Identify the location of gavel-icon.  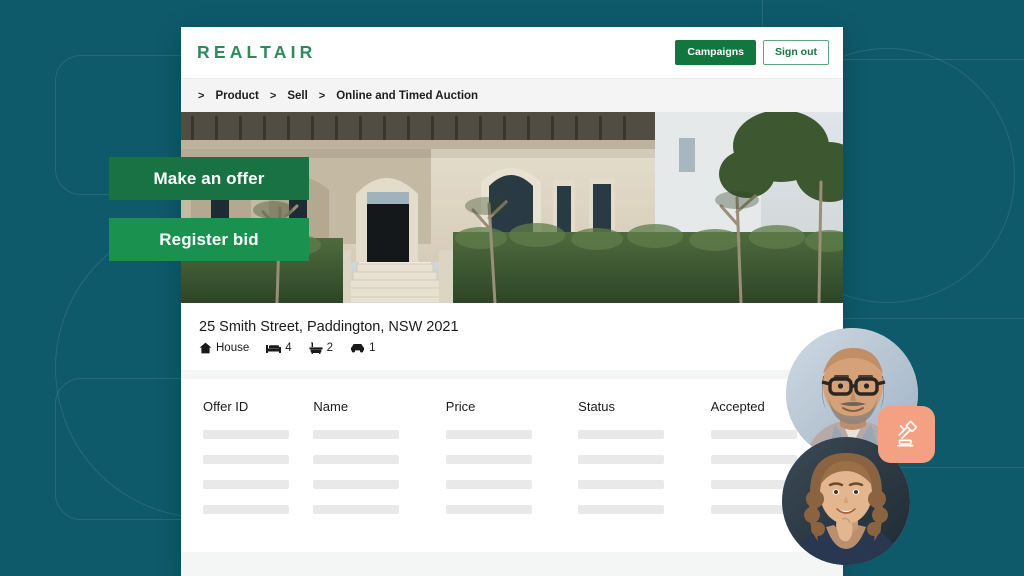
(906, 433).